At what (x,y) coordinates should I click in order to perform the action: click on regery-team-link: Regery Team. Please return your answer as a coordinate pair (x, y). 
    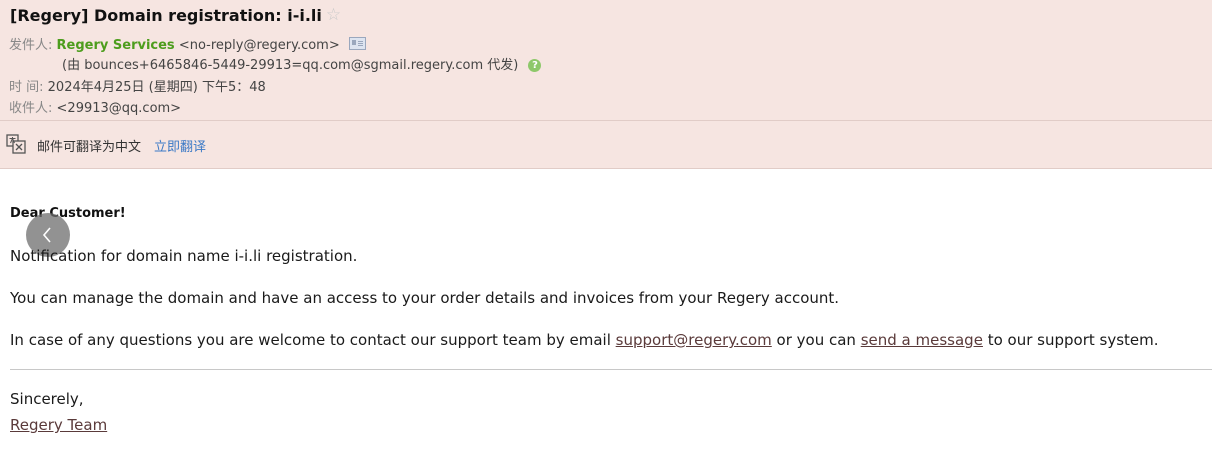
    Looking at the image, I should click on (58, 425).